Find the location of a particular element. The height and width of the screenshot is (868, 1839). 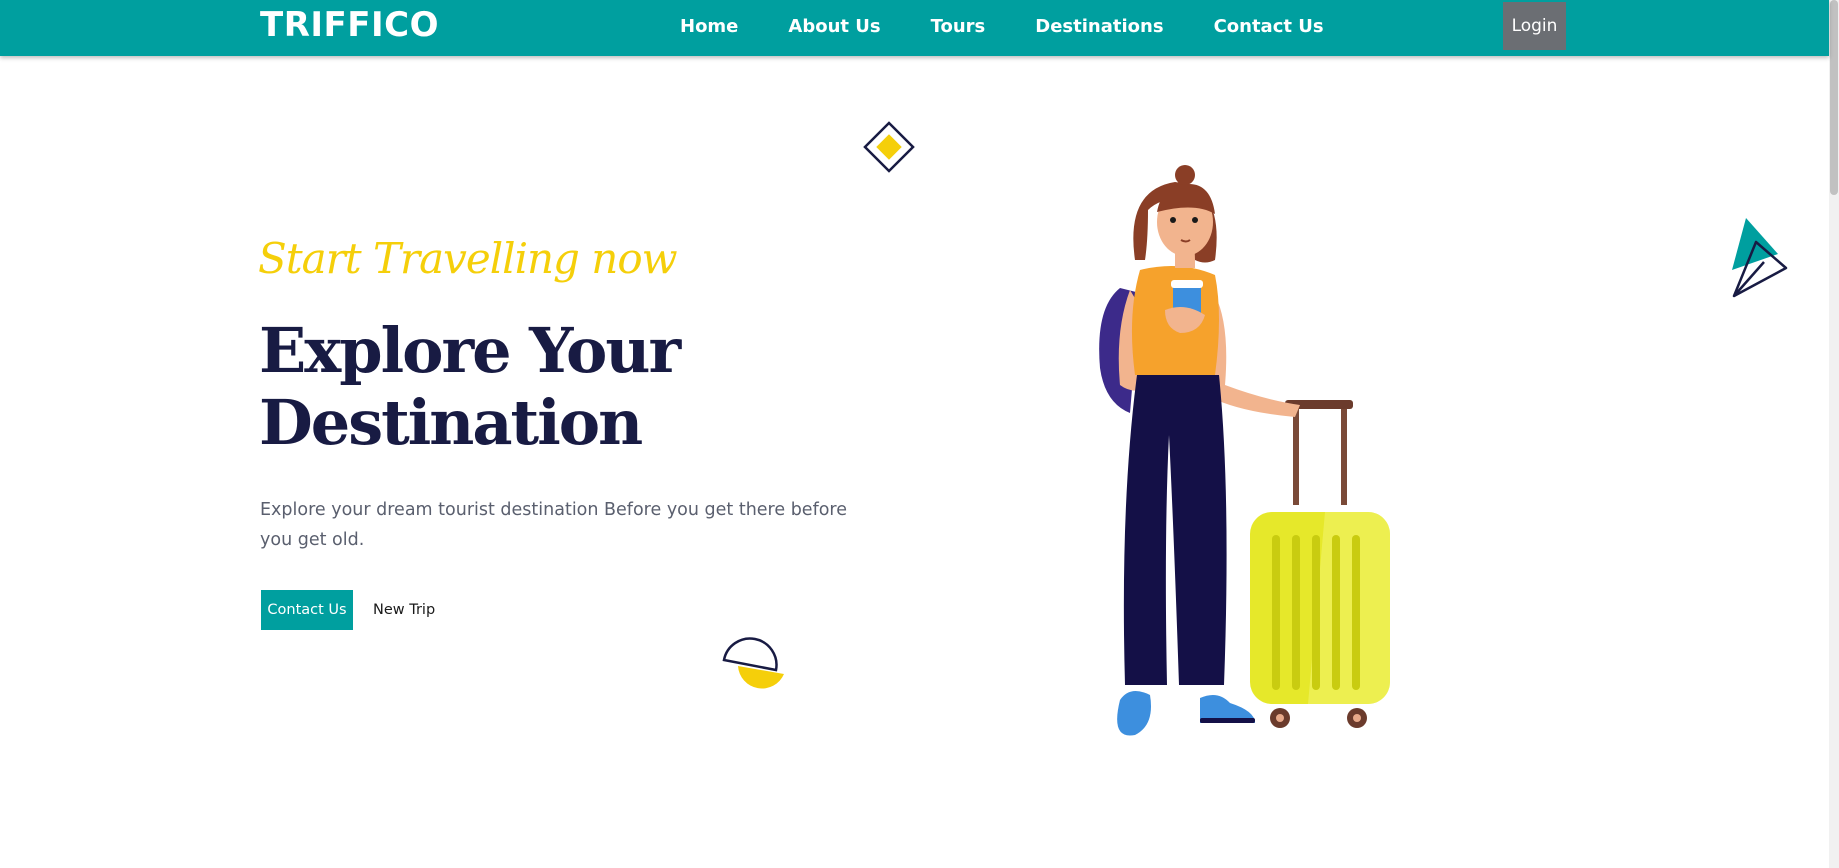

nav-item-contact-us: Contact Us is located at coordinates (1269, 26).